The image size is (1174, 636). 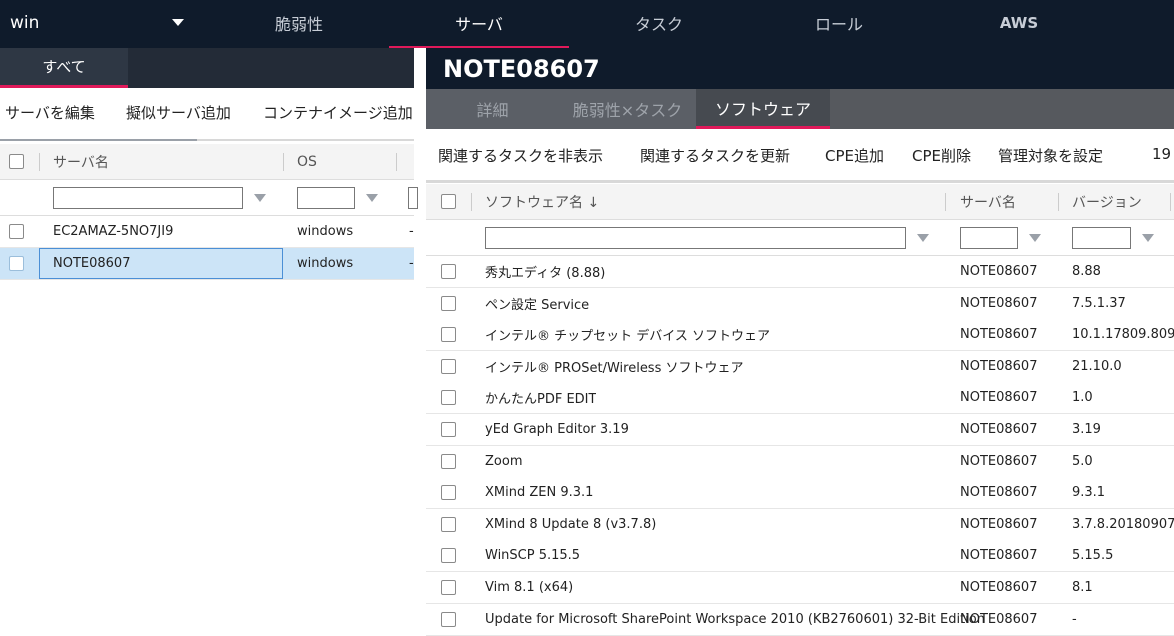 I want to click on software-name: かんたんPDF EDIT, so click(x=541, y=399).